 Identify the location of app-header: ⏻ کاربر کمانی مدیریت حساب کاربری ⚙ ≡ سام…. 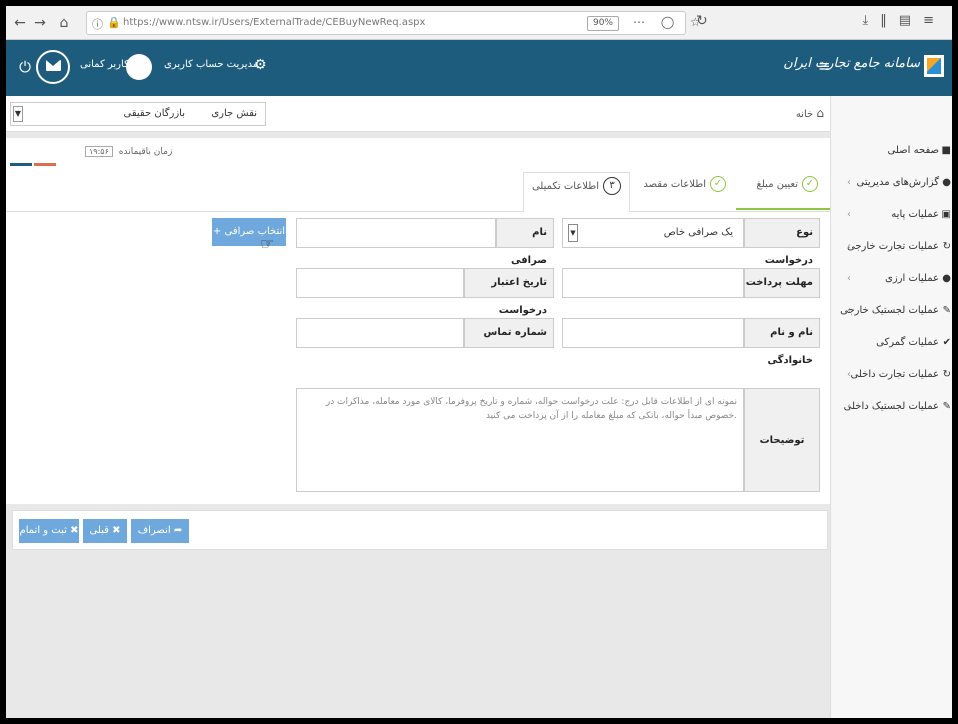
(479, 68).